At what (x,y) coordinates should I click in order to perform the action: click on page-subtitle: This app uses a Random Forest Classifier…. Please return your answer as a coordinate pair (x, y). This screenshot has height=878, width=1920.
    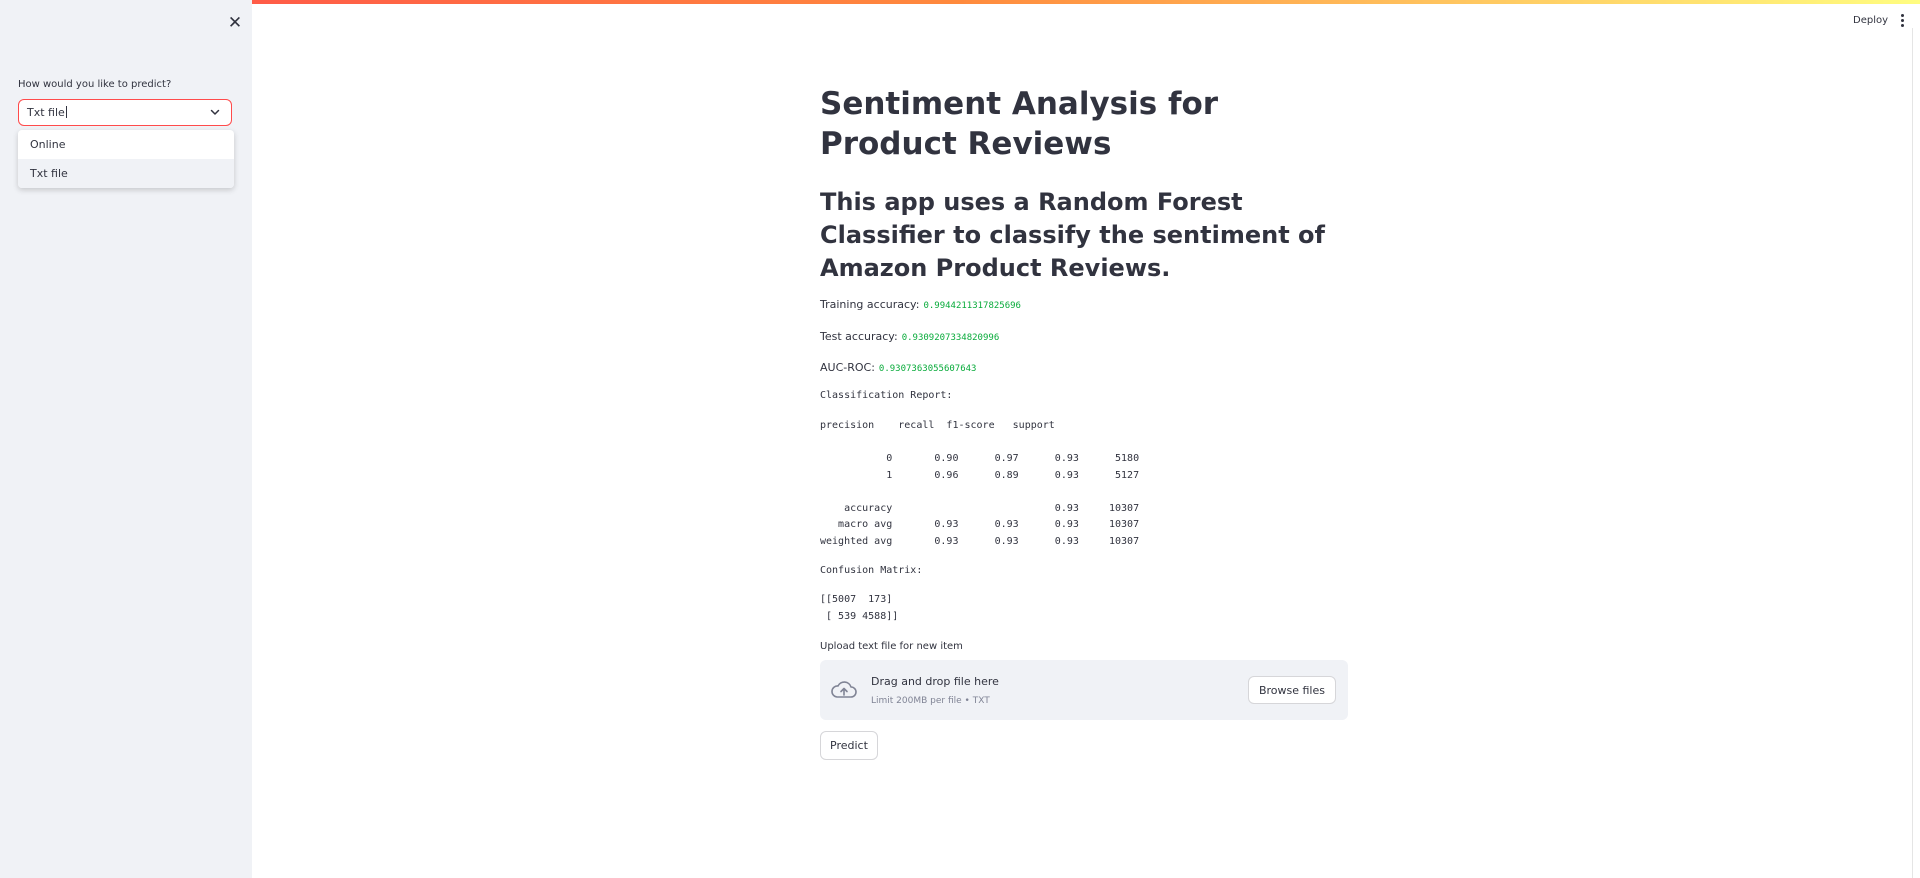
    Looking at the image, I should click on (1072, 235).